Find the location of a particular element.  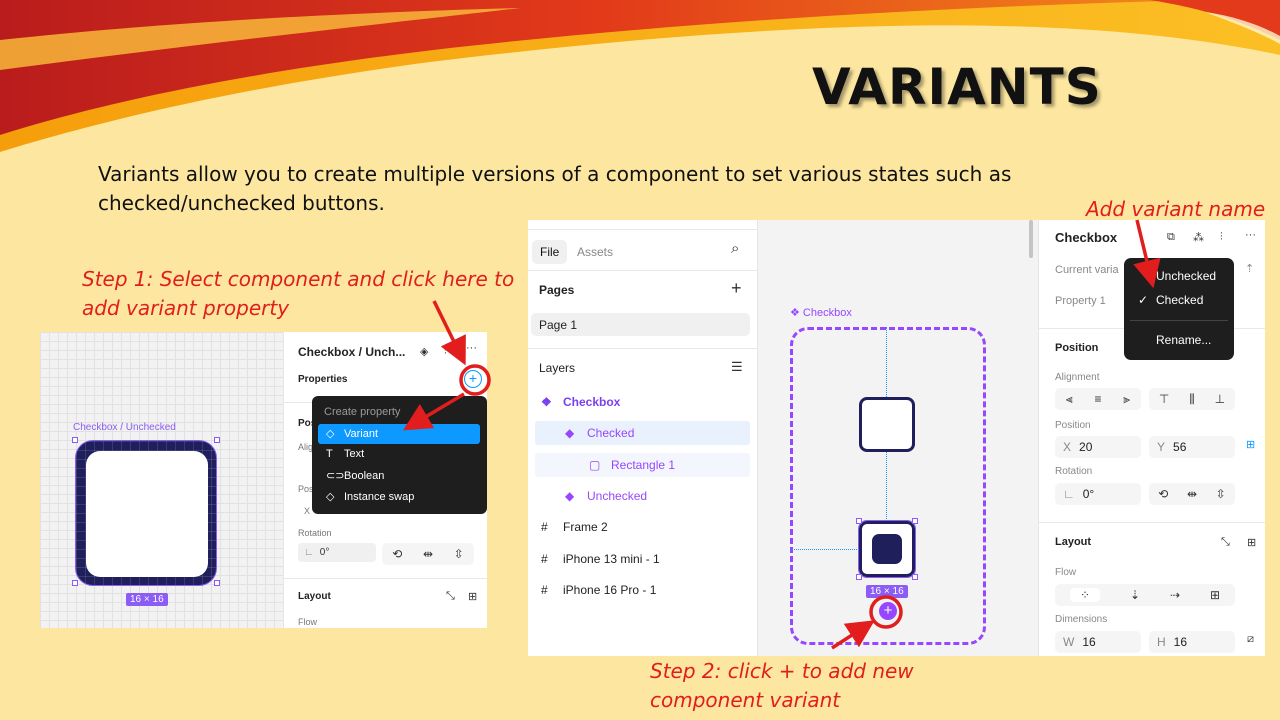

vertical-flow-icon: ⇣ is located at coordinates (1135, 595).